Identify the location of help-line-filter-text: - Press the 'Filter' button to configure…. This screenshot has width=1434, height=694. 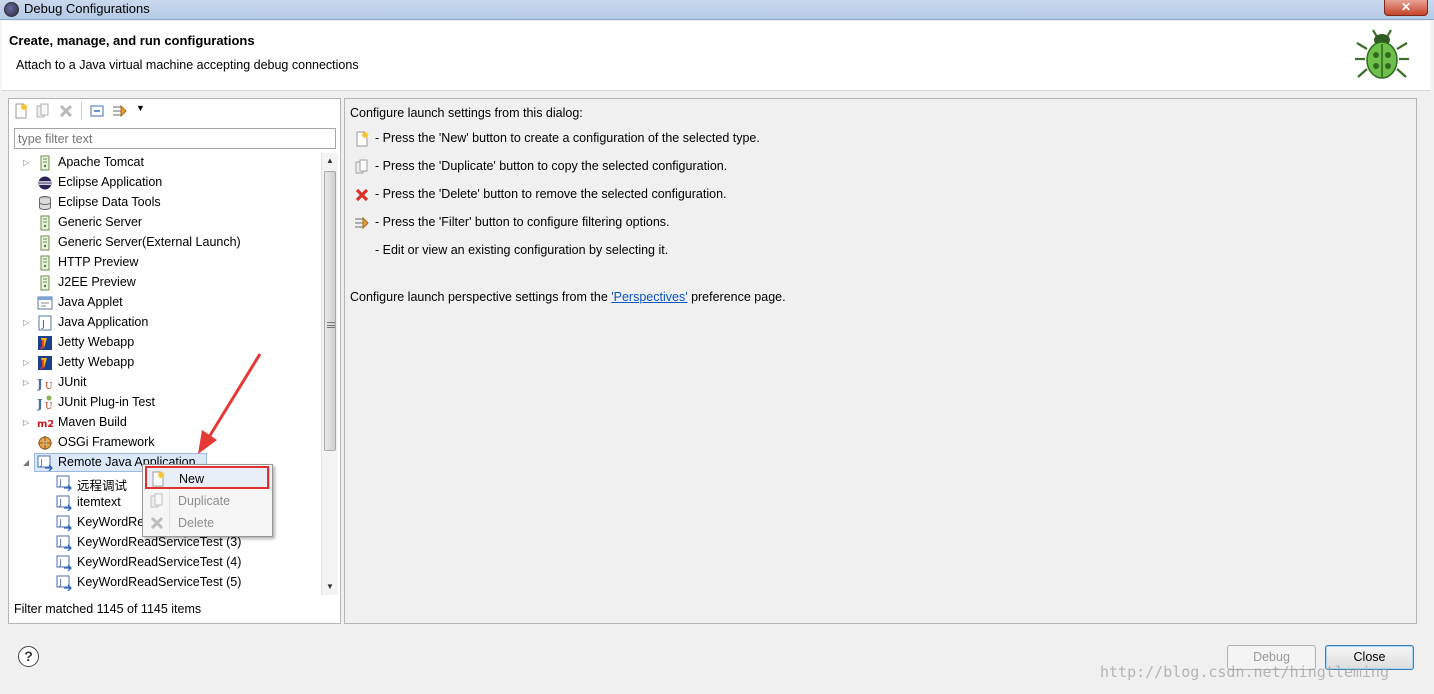
(522, 222).